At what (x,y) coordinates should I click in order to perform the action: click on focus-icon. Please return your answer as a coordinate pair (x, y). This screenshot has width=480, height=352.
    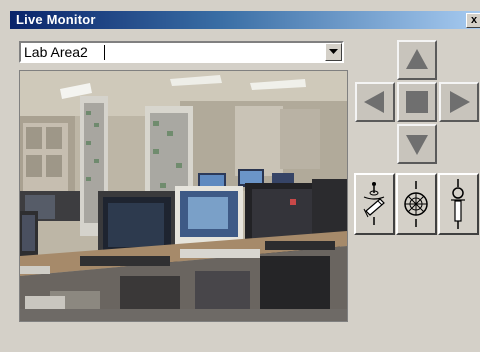
    Looking at the image, I should click on (416, 204).